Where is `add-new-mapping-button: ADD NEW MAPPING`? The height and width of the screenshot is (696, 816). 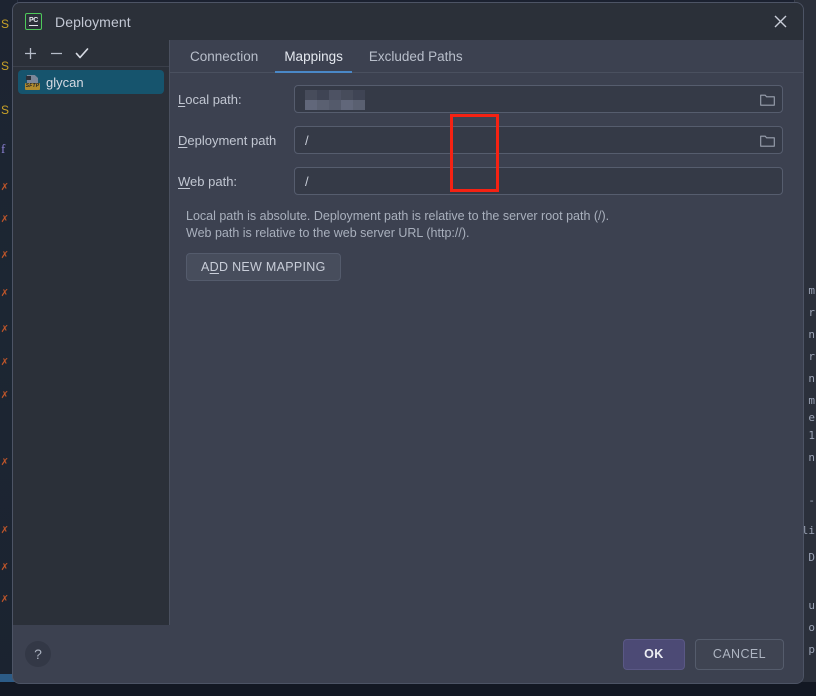 add-new-mapping-button: ADD NEW MAPPING is located at coordinates (263, 267).